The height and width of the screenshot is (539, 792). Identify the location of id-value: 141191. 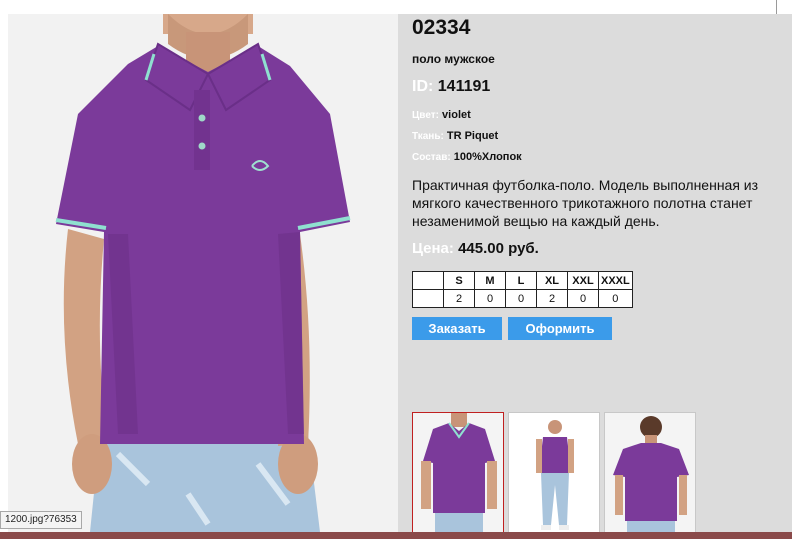
(464, 86).